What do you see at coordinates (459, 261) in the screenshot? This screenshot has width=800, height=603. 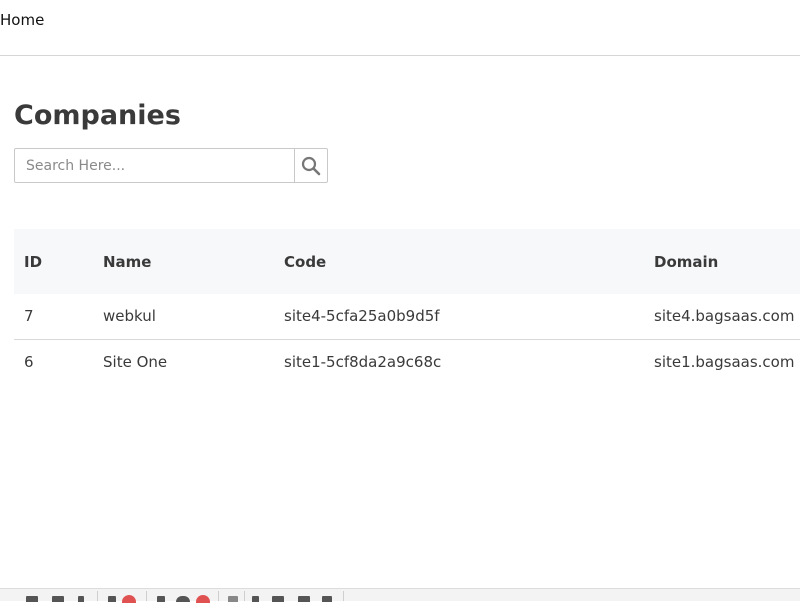 I see `column-header-code: Code` at bounding box center [459, 261].